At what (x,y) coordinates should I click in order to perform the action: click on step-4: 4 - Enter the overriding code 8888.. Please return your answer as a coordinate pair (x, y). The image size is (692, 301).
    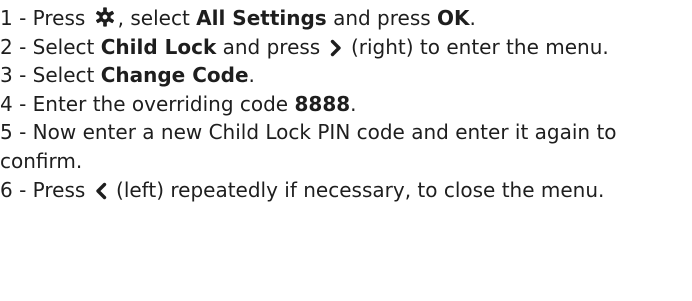
    Looking at the image, I should click on (340, 104).